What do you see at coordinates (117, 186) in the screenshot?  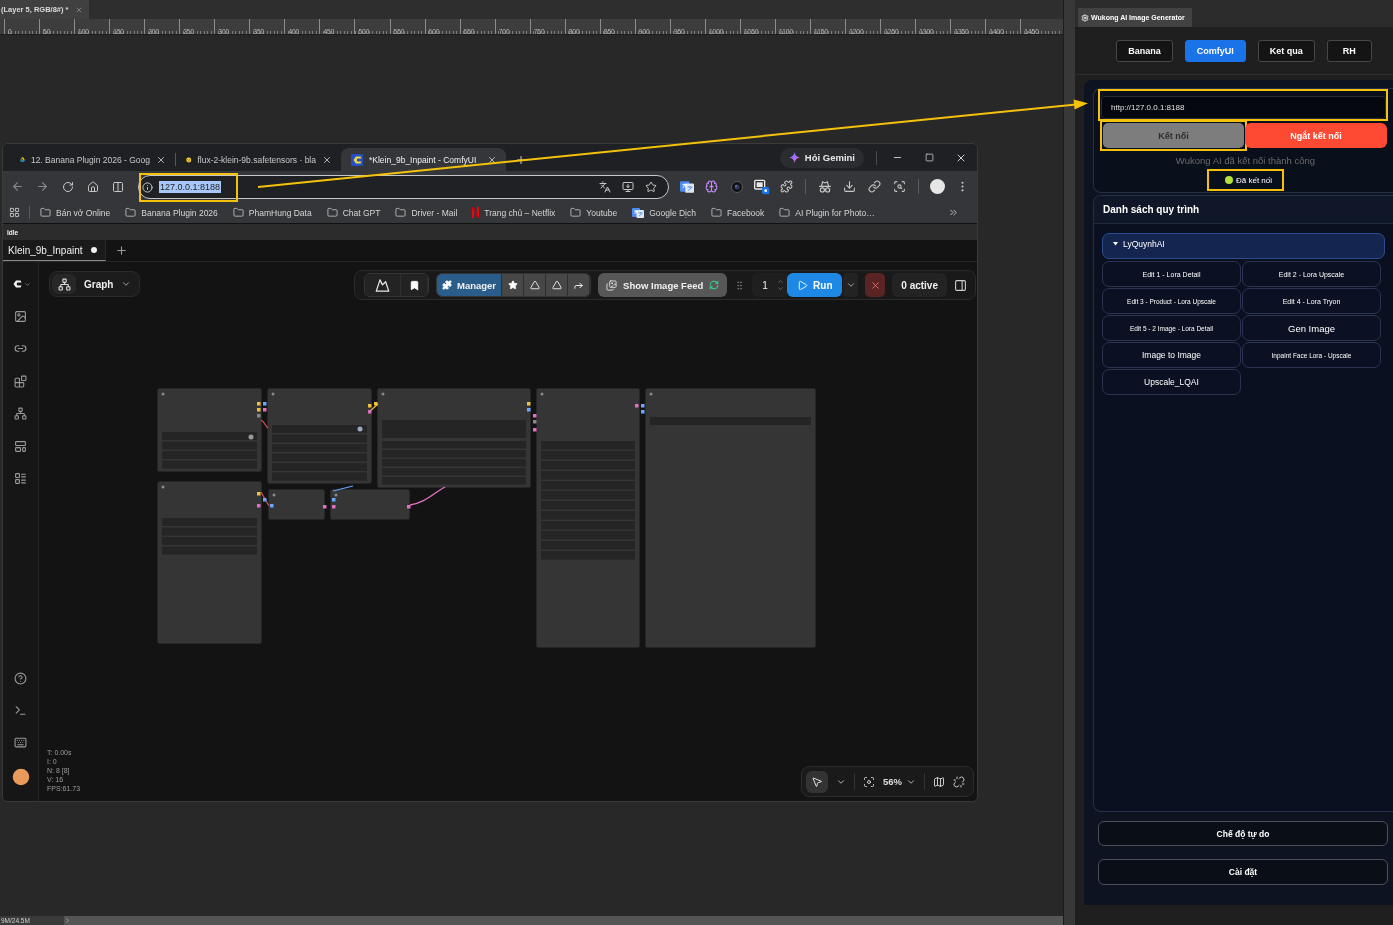 I see `split-view-icon` at bounding box center [117, 186].